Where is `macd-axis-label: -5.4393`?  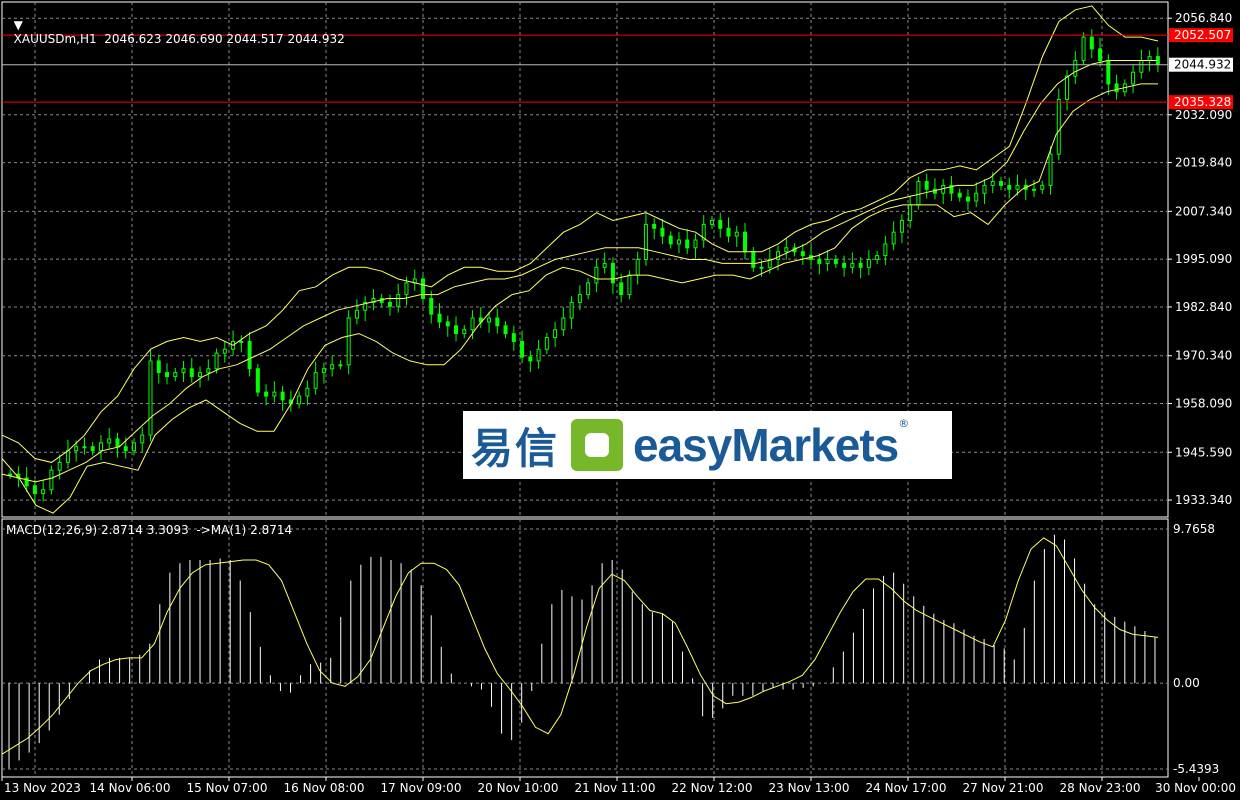
macd-axis-label: -5.4393 is located at coordinates (1196, 769).